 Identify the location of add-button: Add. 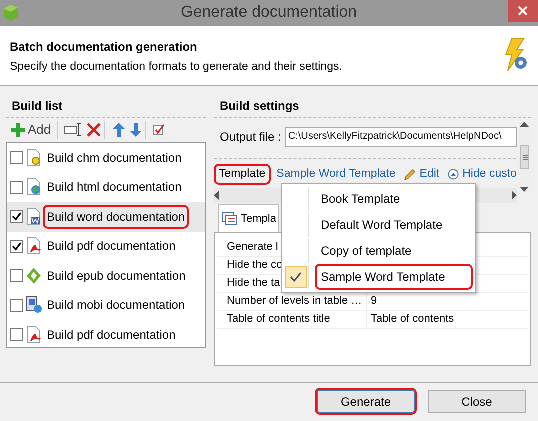
(31, 130).